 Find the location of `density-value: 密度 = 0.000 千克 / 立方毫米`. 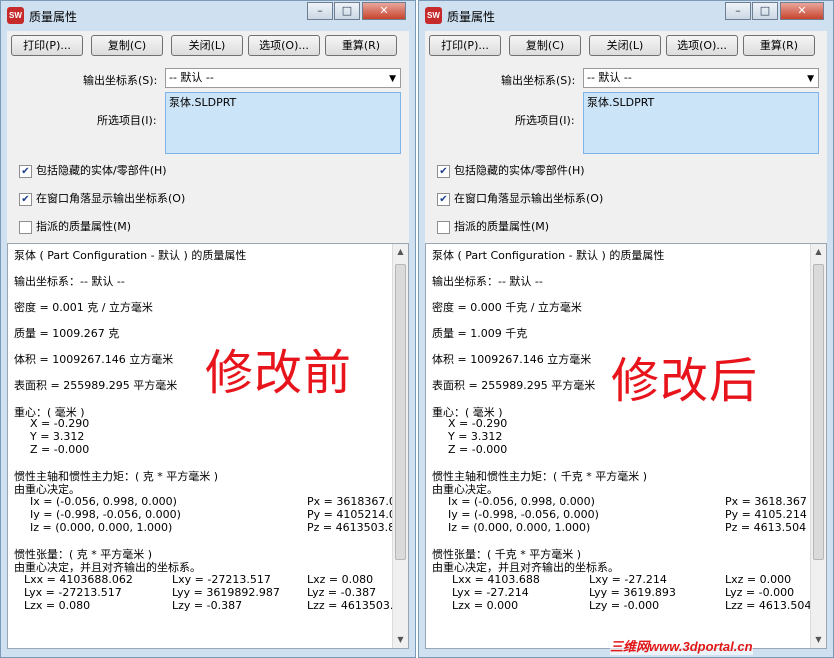

density-value: 密度 = 0.000 千克 / 立方毫米 is located at coordinates (507, 307).